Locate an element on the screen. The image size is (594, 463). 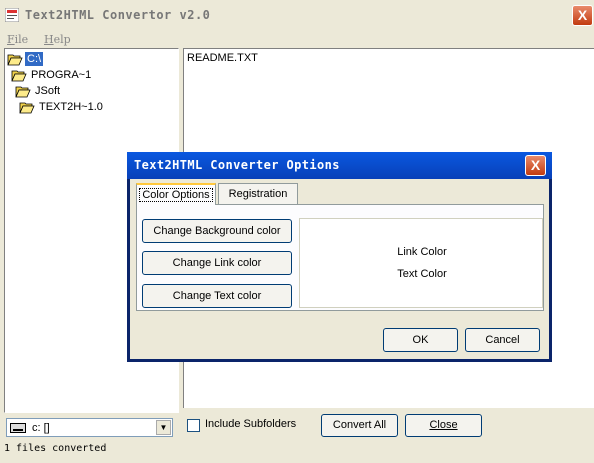
convert-all-button: Convert All is located at coordinates (359, 425).